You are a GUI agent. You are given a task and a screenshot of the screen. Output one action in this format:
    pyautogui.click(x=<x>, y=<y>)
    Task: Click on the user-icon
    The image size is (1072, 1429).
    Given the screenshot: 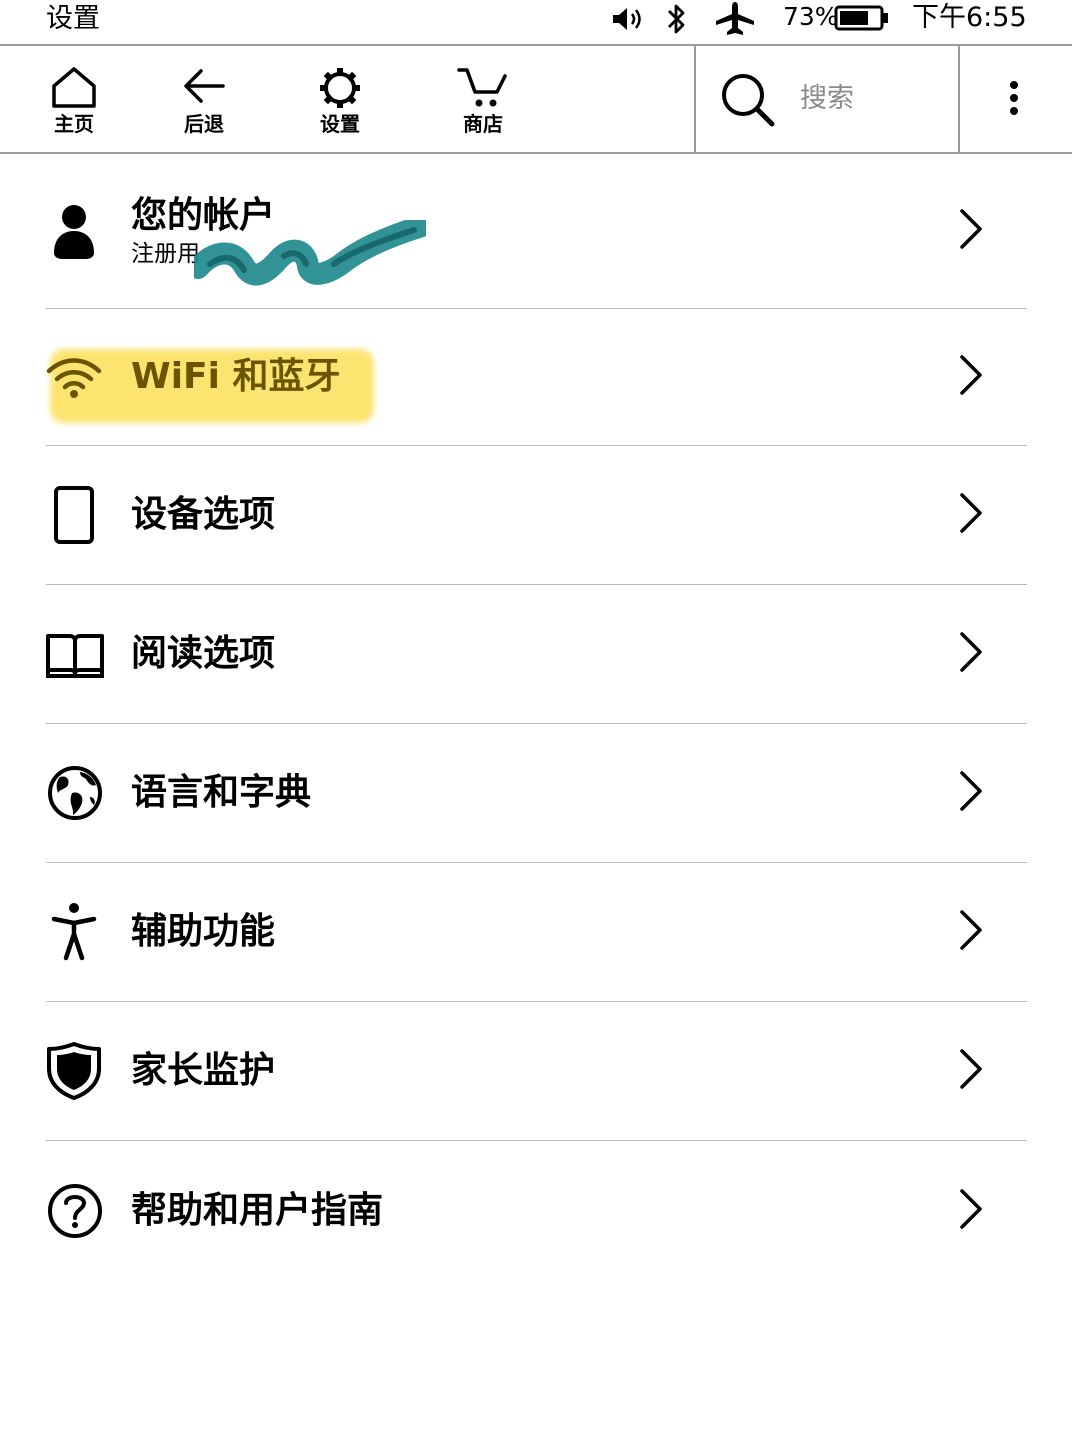 What is the action you would take?
    pyautogui.click(x=74, y=231)
    